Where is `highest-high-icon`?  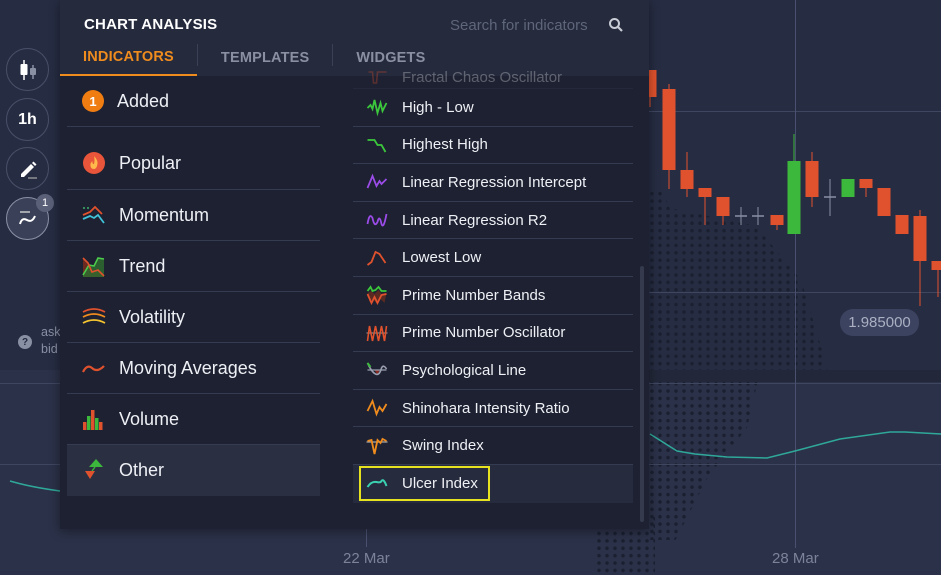
highest-high-icon is located at coordinates (377, 145).